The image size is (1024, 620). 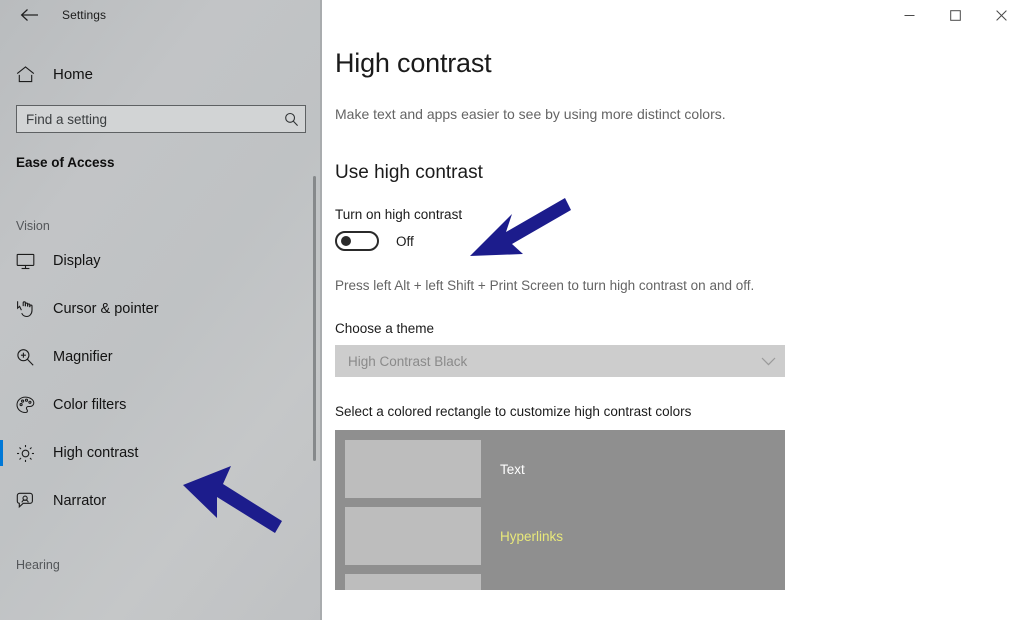 I want to click on sidebar-item-cursor-pointer-label: Cursor & pointer, so click(x=106, y=309).